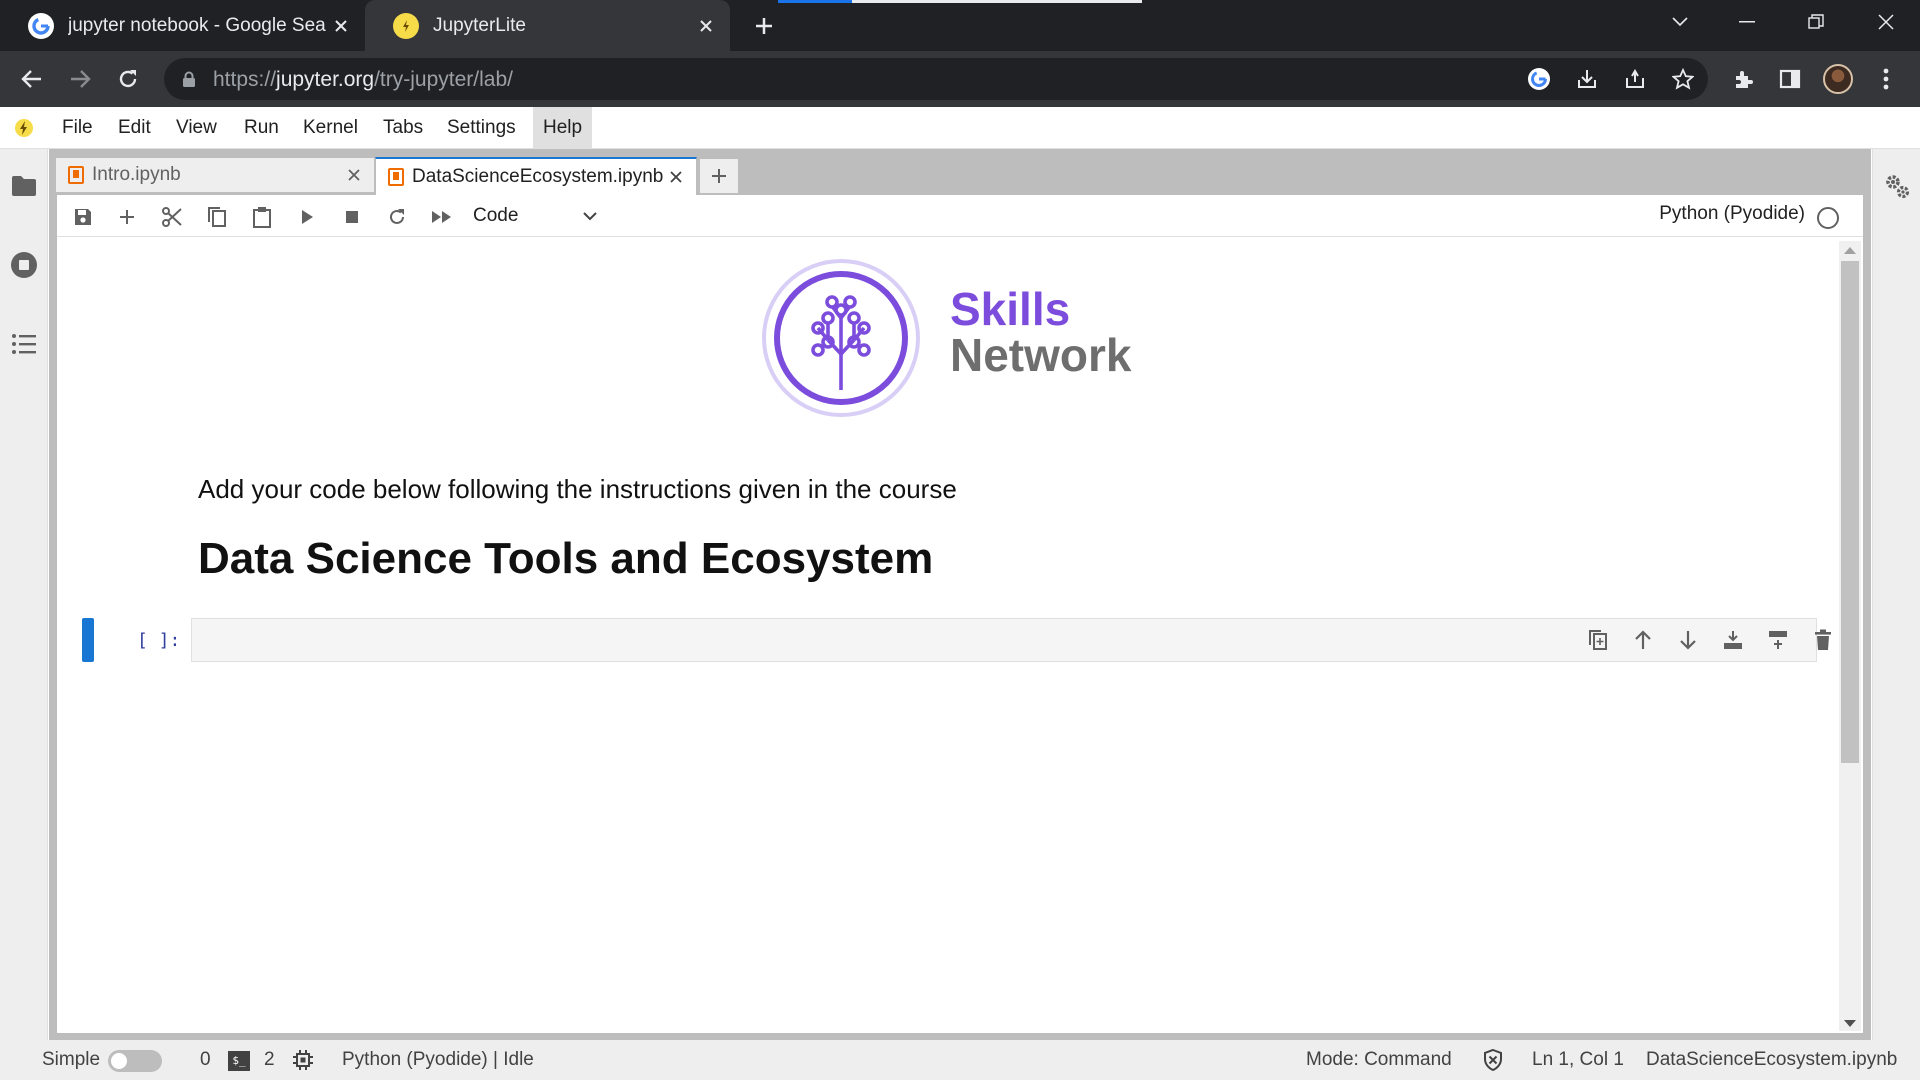 The height and width of the screenshot is (1080, 1920). What do you see at coordinates (217, 217) in the screenshot?
I see `copy-icon` at bounding box center [217, 217].